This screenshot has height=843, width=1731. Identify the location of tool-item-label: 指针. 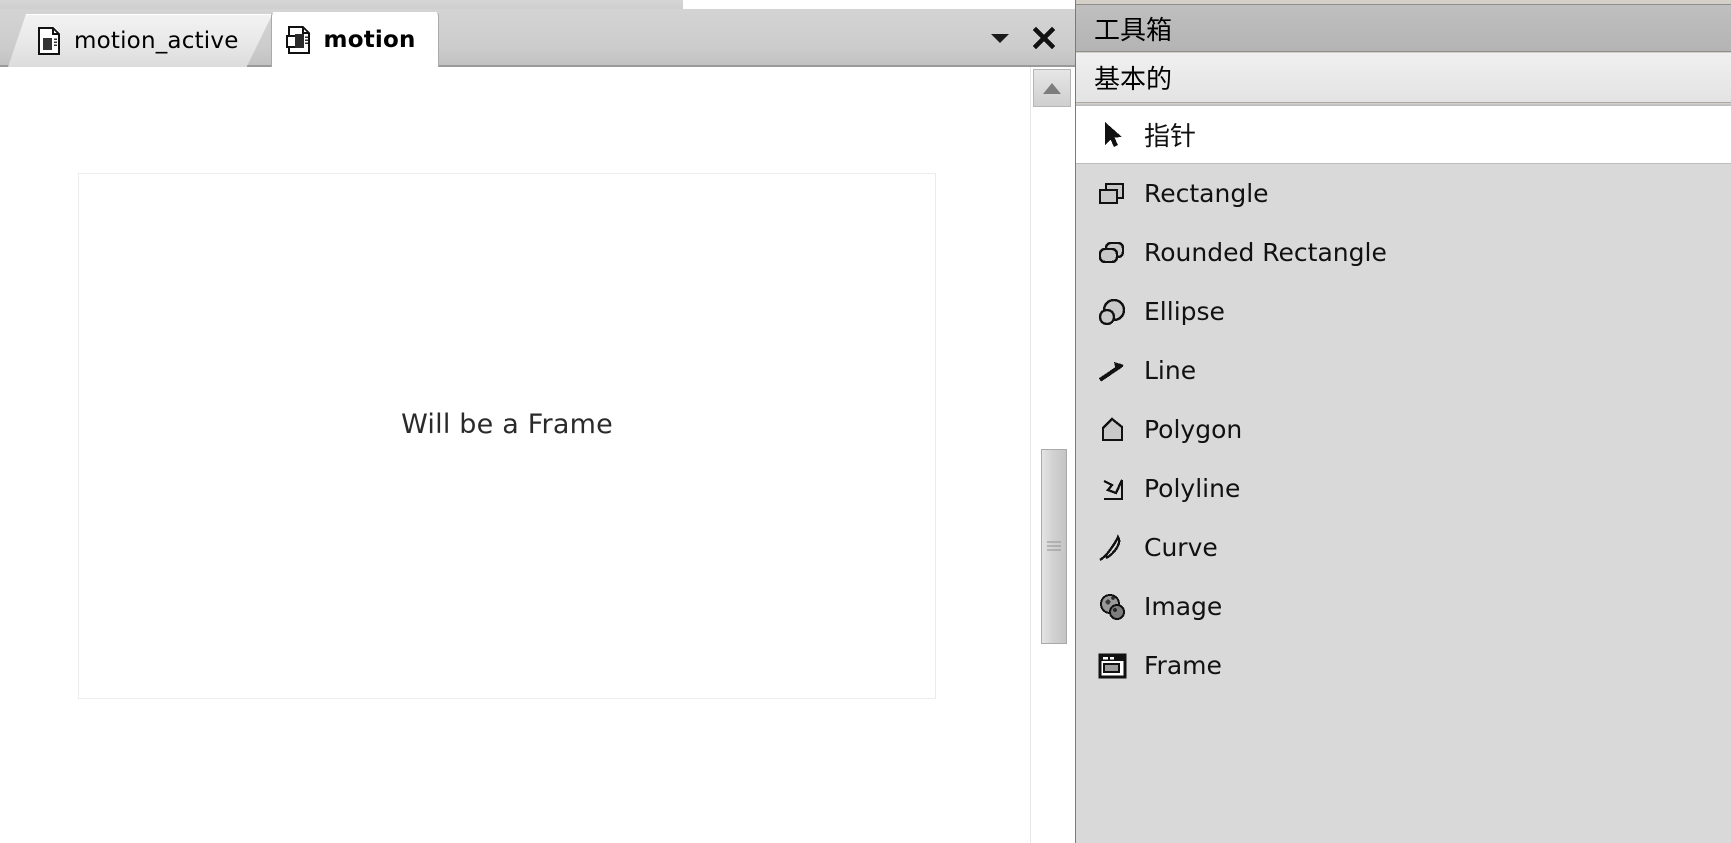
(1170, 137).